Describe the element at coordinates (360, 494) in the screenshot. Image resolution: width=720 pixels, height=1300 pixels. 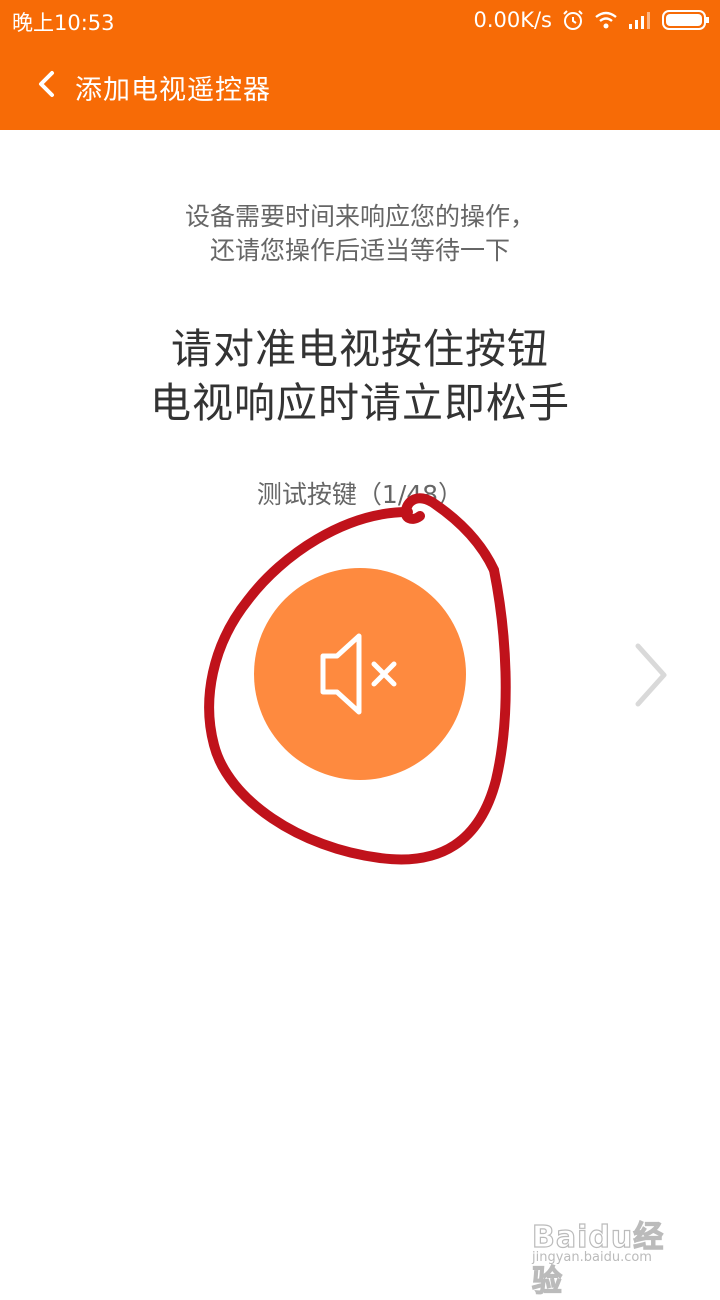
I see `test-key-label: 测试按键（1/48）` at that location.